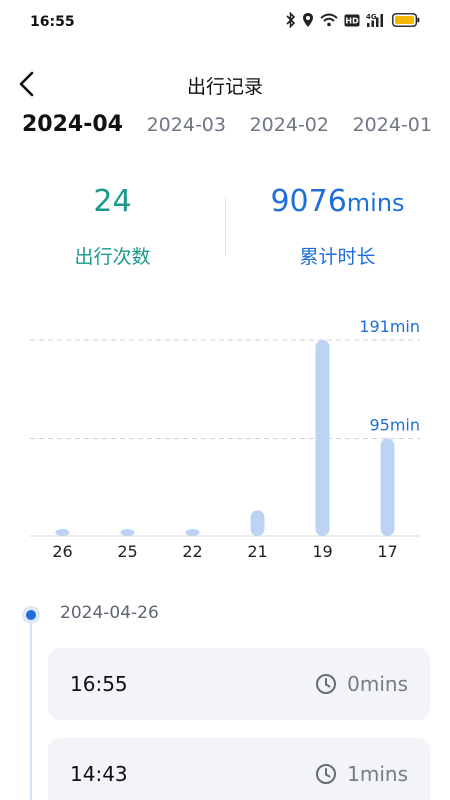 The image size is (450, 800). I want to click on reference-line-label: 95min, so click(394, 425).